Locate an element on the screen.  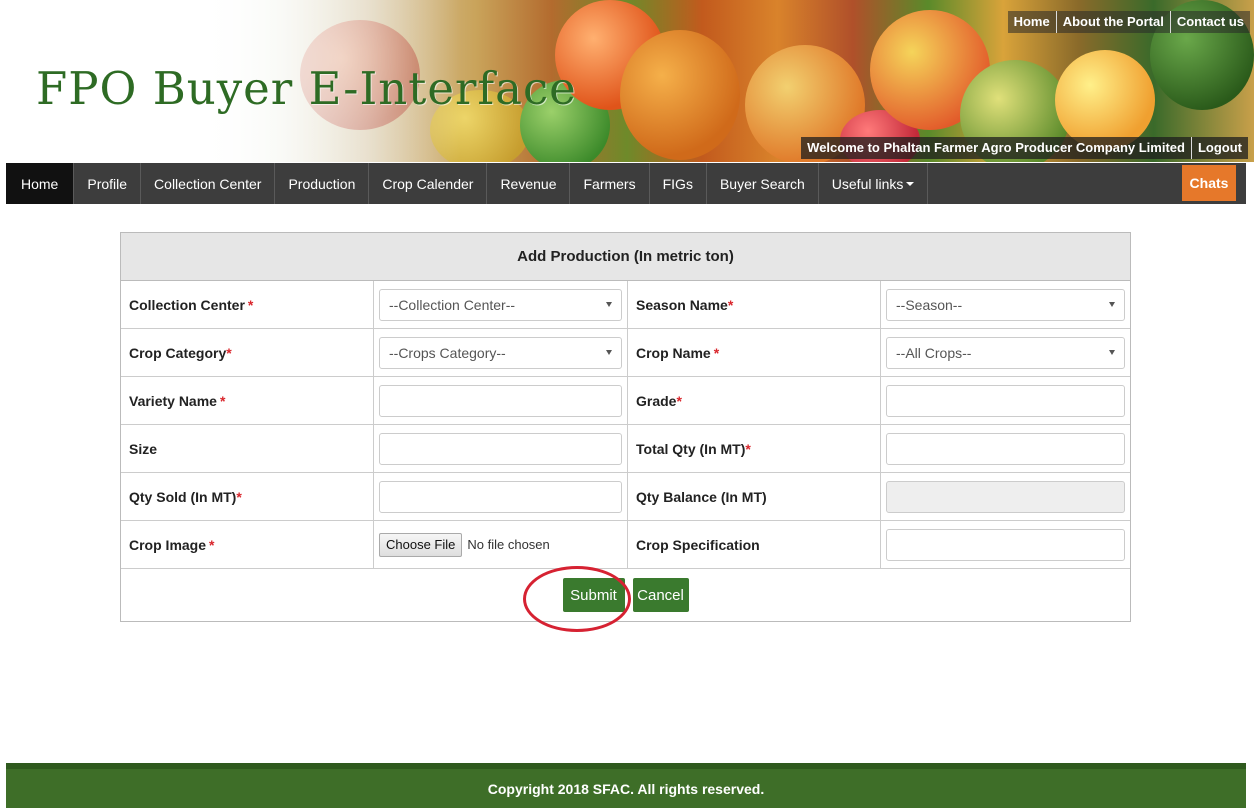
total-qty-input is located at coordinates (1005, 448).